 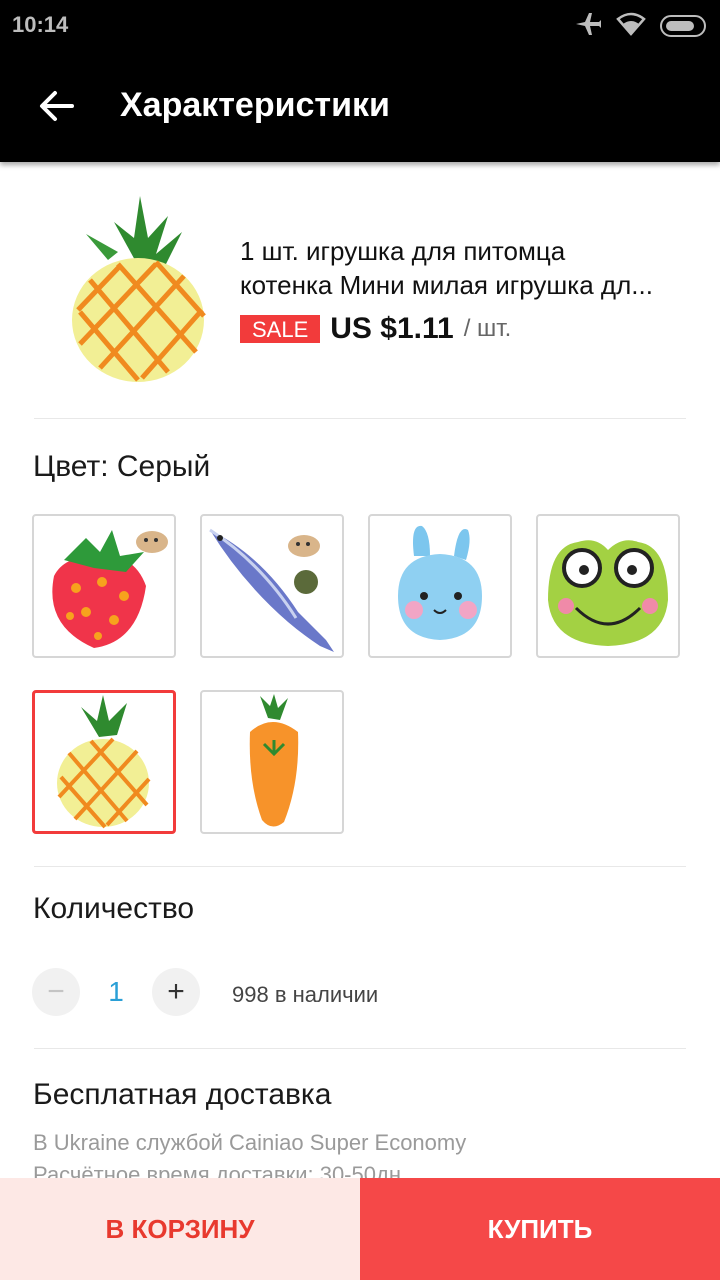 I want to click on battery-icon, so click(x=683, y=26).